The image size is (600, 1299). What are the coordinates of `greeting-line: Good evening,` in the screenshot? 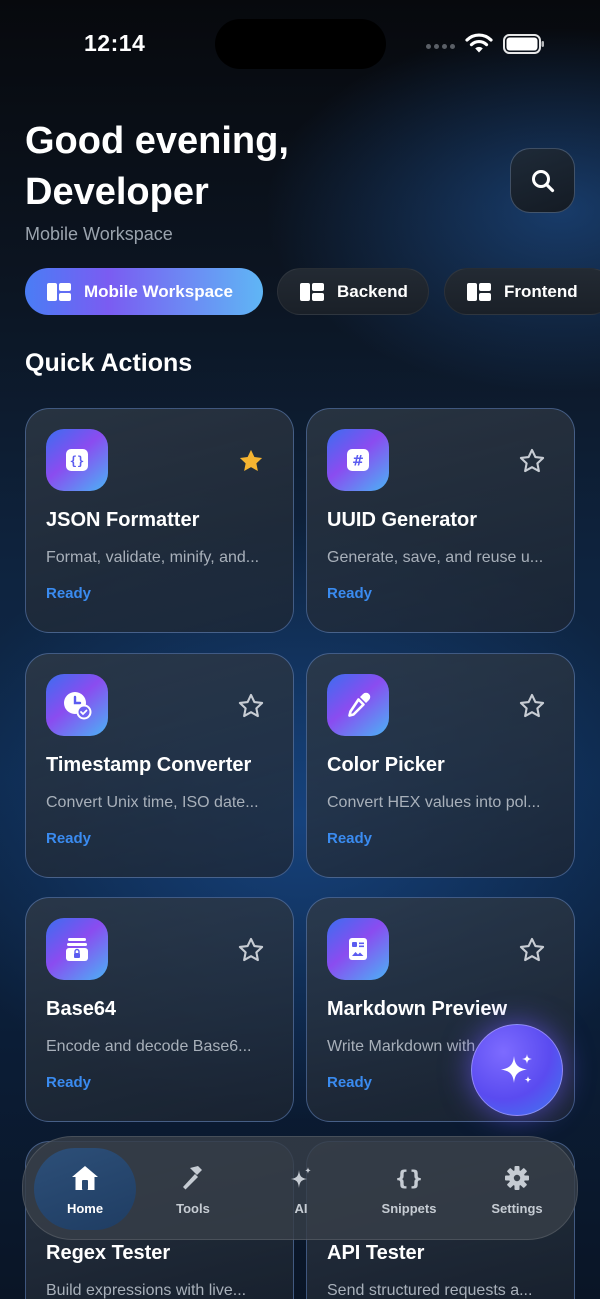 It's located at (157, 141).